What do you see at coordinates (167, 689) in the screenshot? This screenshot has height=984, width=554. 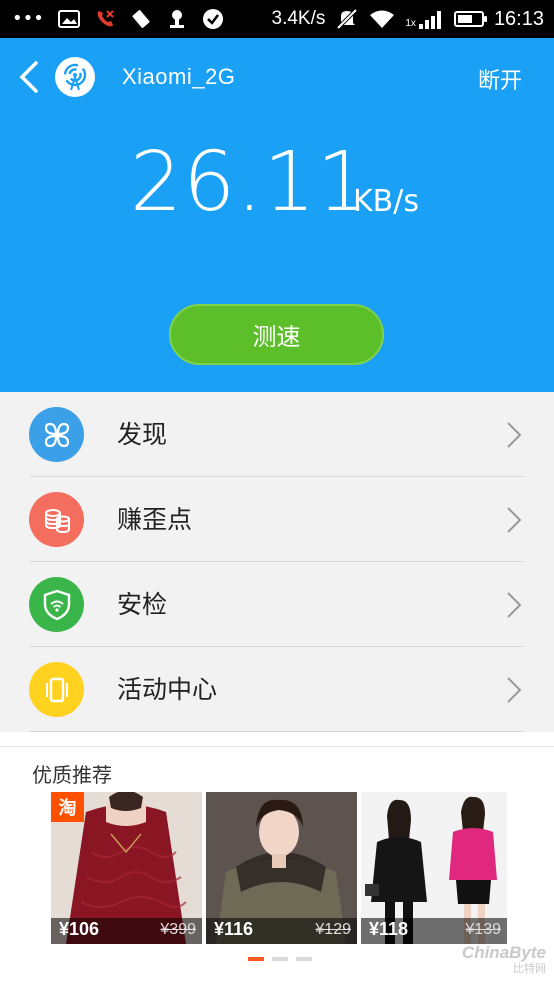 I see `menu-label: 活动中心` at bounding box center [167, 689].